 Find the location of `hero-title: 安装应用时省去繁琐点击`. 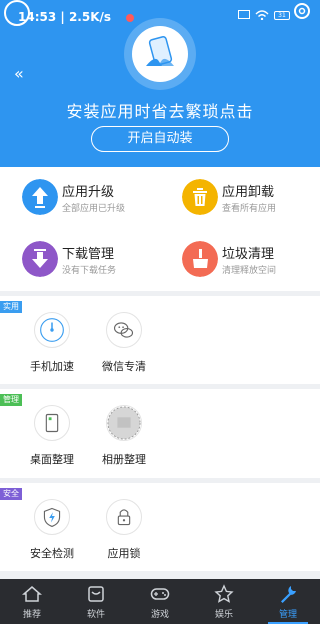

hero-title: 安装应用时省去繁琐点击 is located at coordinates (160, 111).